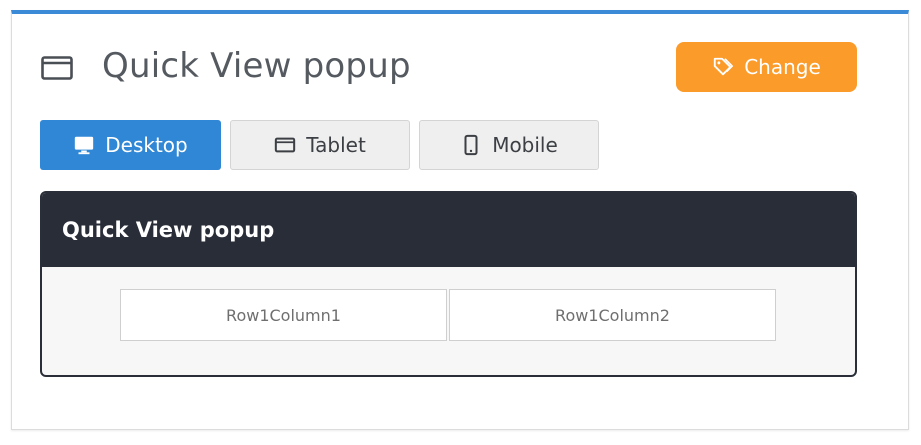 This screenshot has width=921, height=445. Describe the element at coordinates (256, 66) in the screenshot. I see `page-title: Quick View popup` at that location.